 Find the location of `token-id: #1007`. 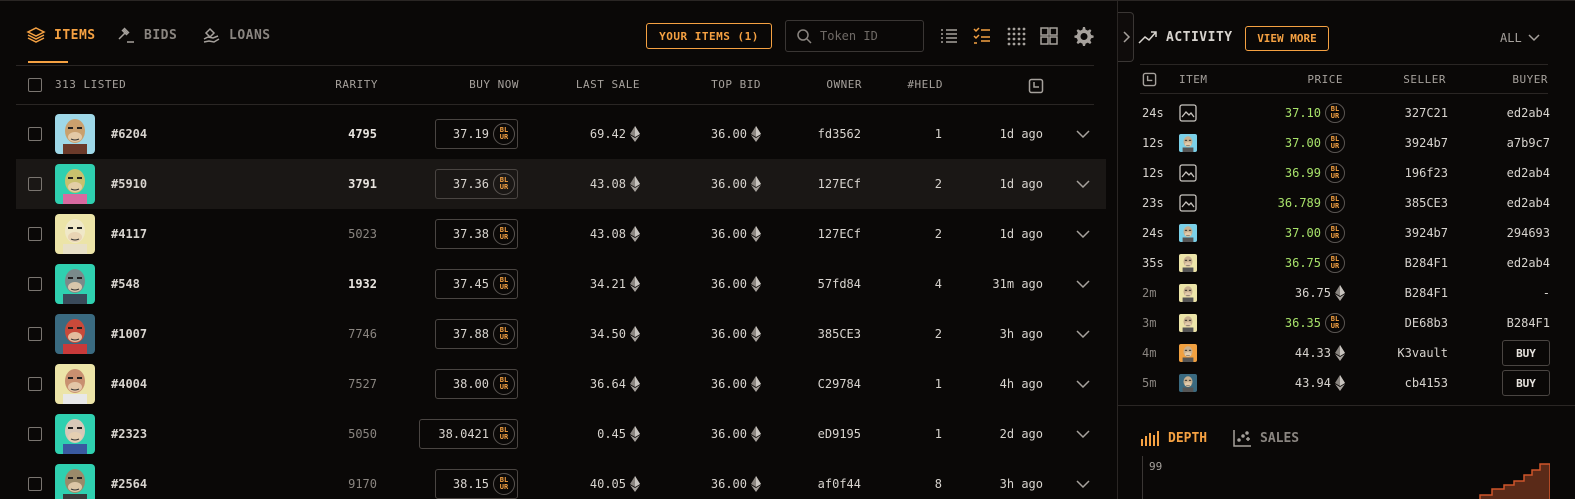

token-id: #1007 is located at coordinates (129, 334).